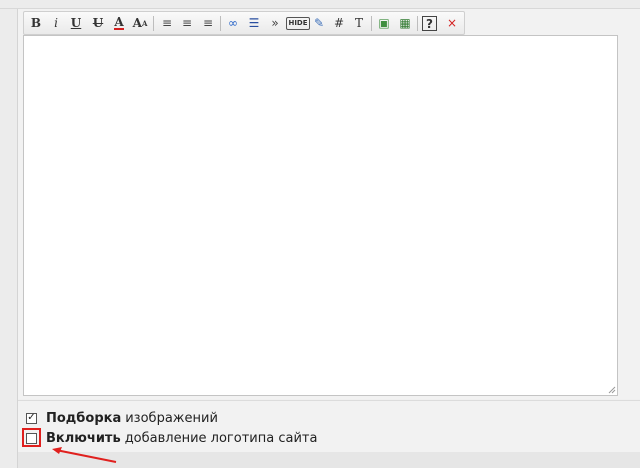 Image resolution: width=640 pixels, height=468 pixels. I want to click on highlight-box, so click(31, 437).